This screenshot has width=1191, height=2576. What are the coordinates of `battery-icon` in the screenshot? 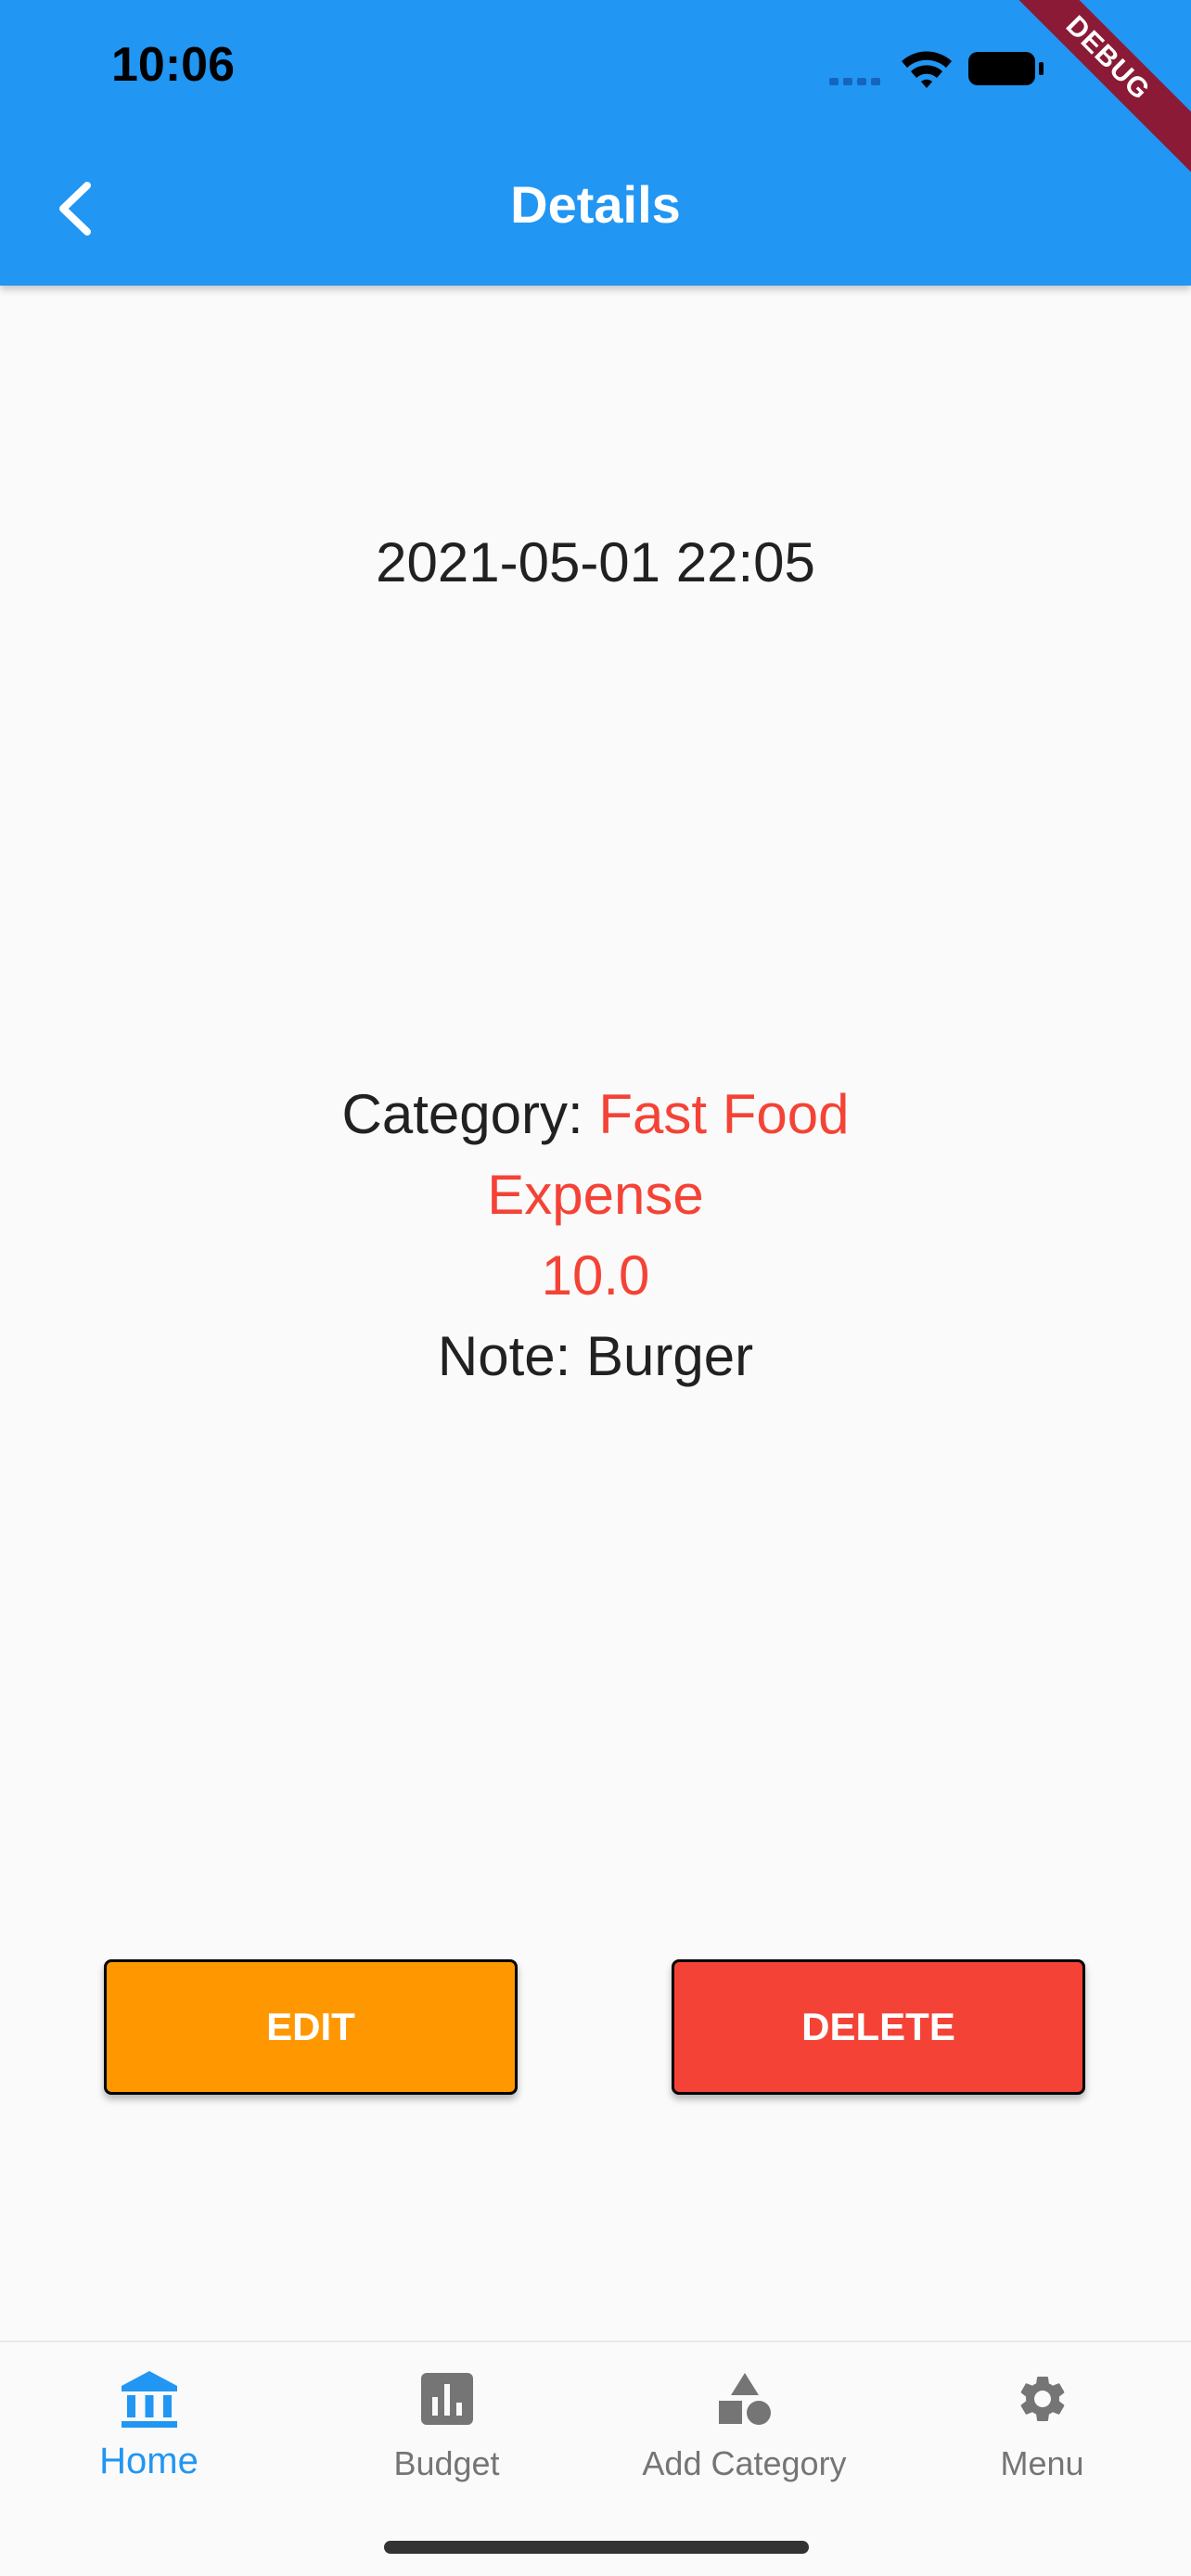 It's located at (1006, 68).